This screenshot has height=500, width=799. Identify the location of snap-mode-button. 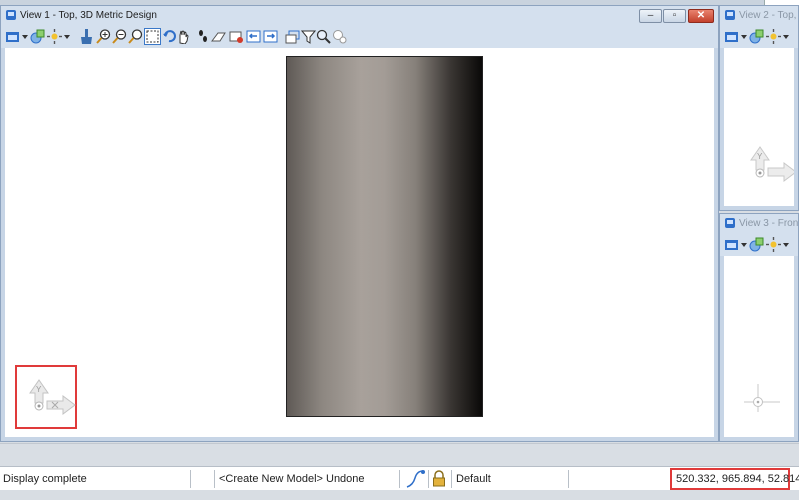
(415, 479).